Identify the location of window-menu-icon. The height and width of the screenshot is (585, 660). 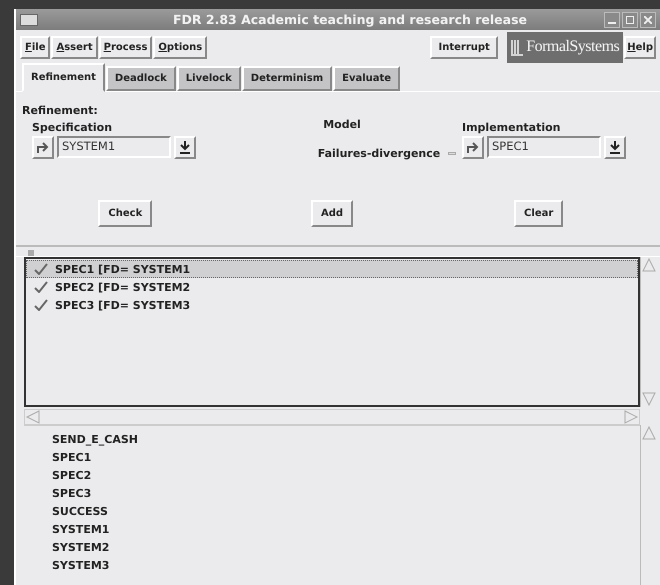
(29, 20).